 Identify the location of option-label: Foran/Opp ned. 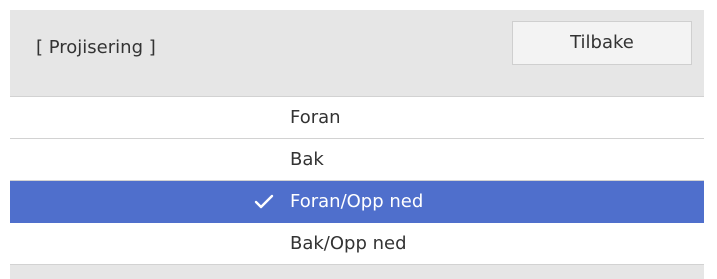
(357, 201).